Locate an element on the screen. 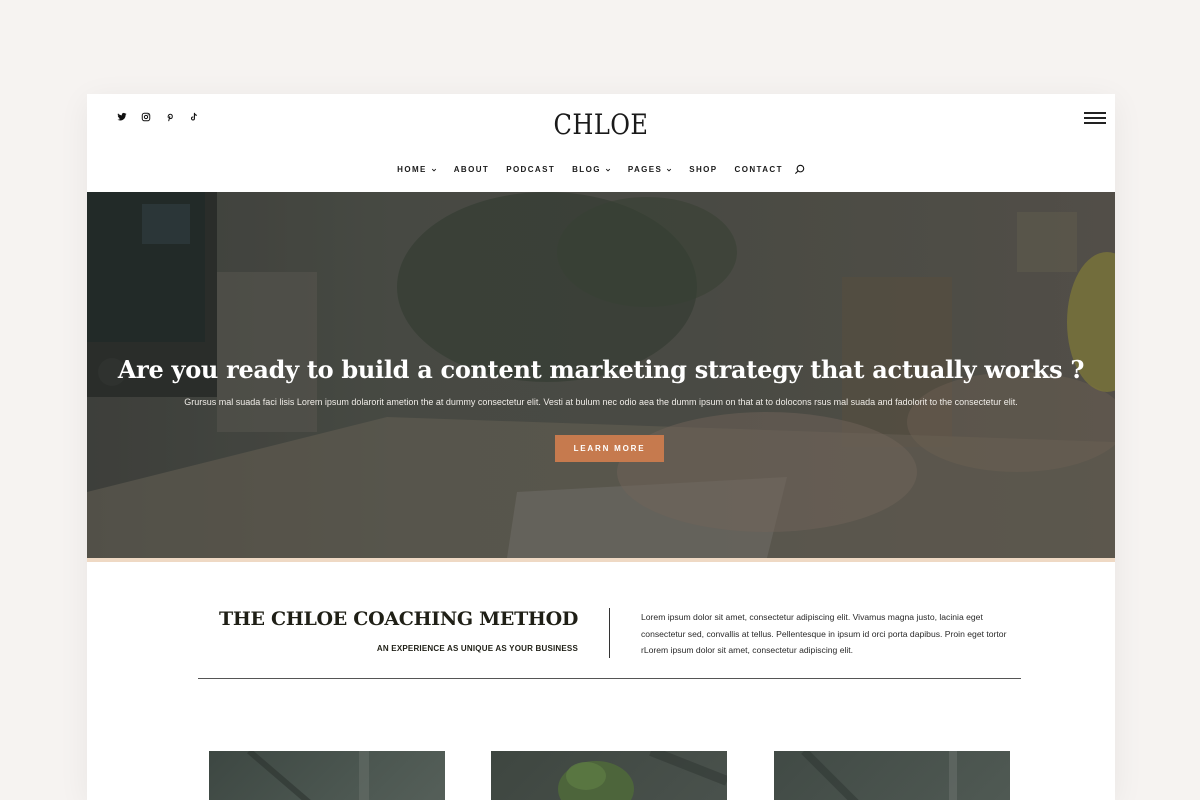  nav-item-about: ABOUT is located at coordinates (471, 169).